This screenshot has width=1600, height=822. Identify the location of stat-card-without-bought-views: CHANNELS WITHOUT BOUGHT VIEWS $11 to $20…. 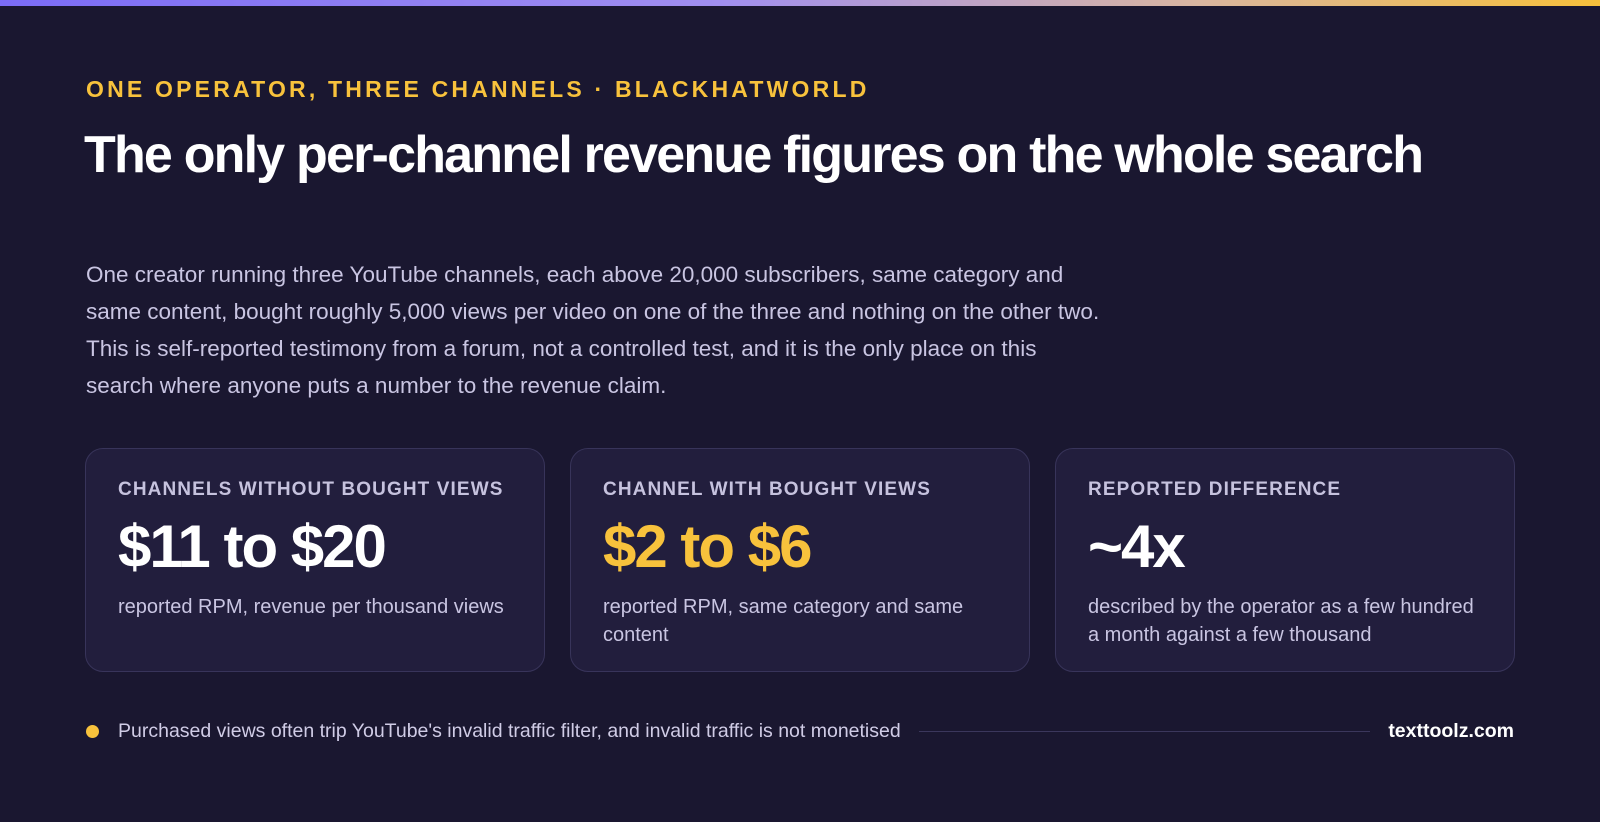
(315, 560).